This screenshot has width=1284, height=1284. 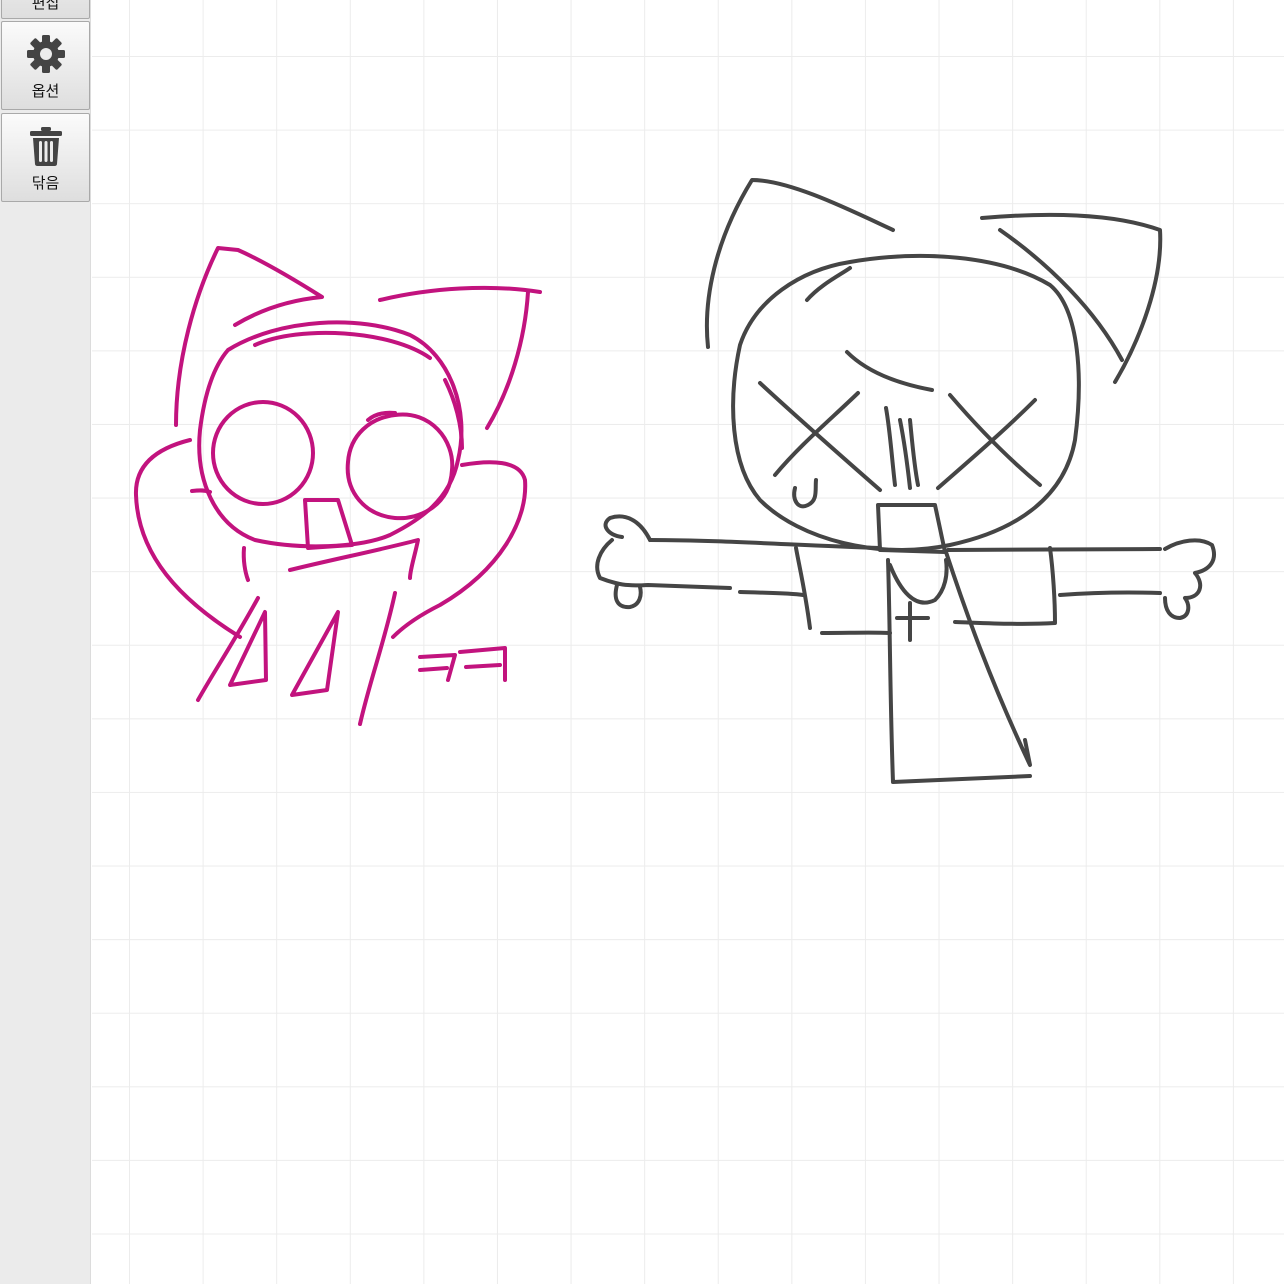 I want to click on magenta-cat-doodle, so click(x=337, y=486).